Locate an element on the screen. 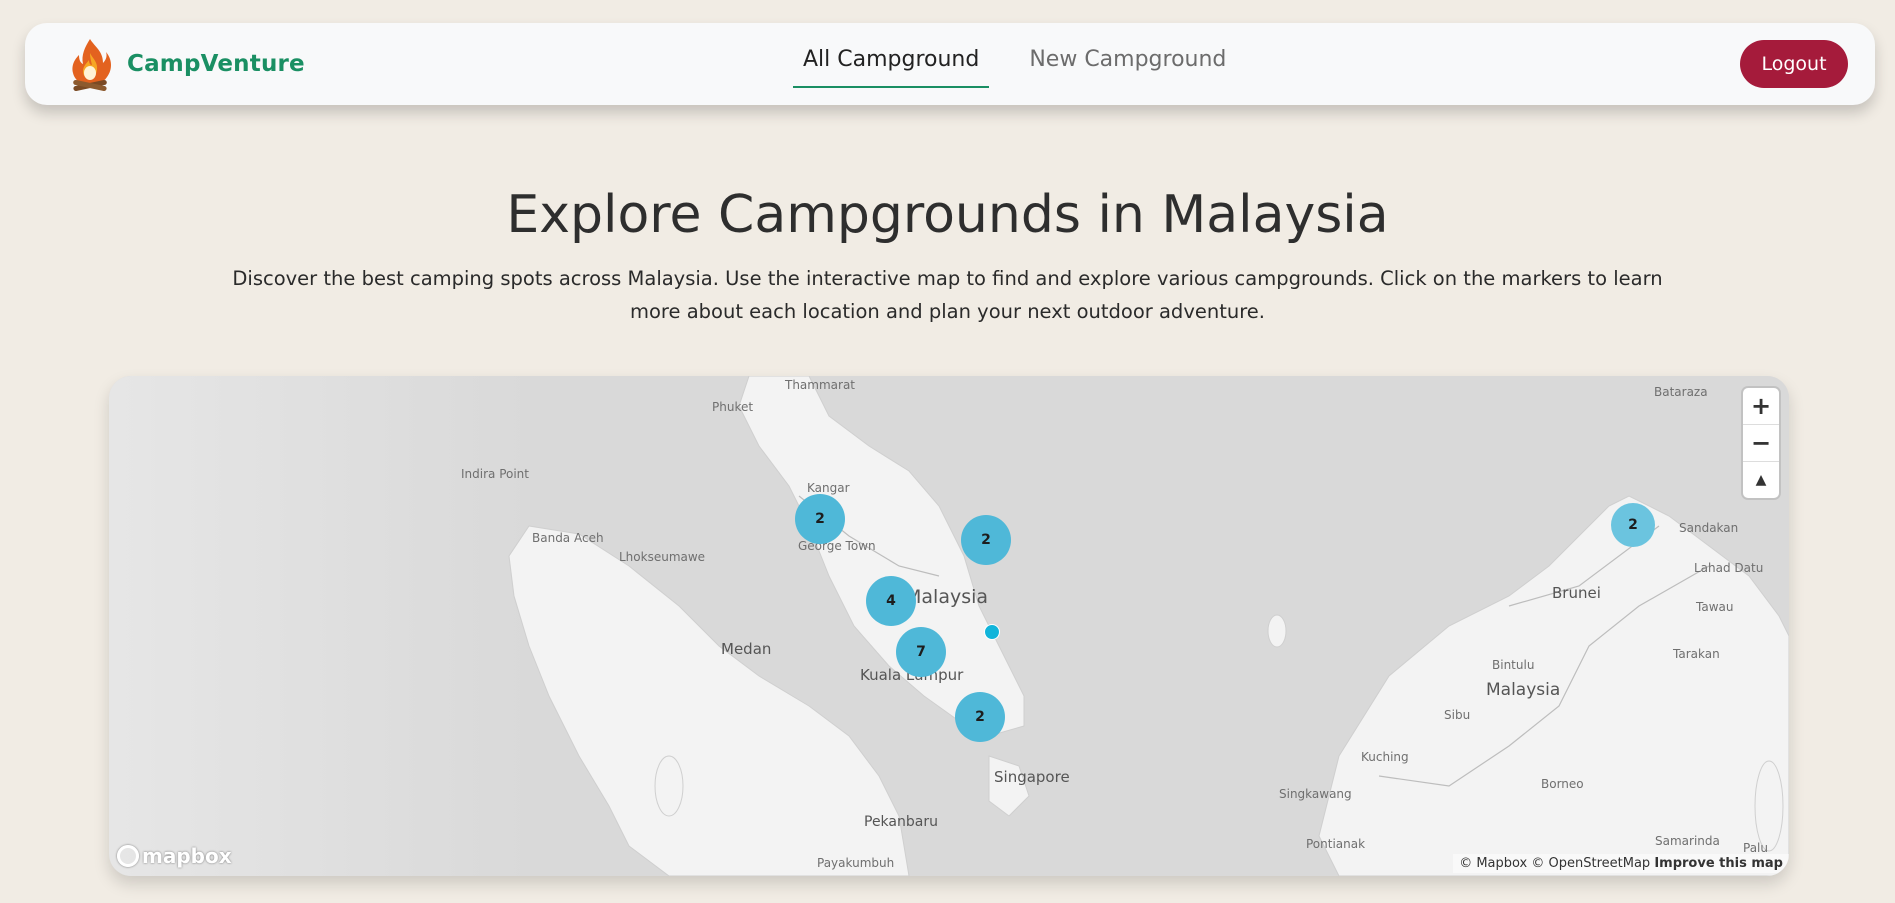 This screenshot has width=1895, height=903. mapbox-logo: mapbox is located at coordinates (174, 856).